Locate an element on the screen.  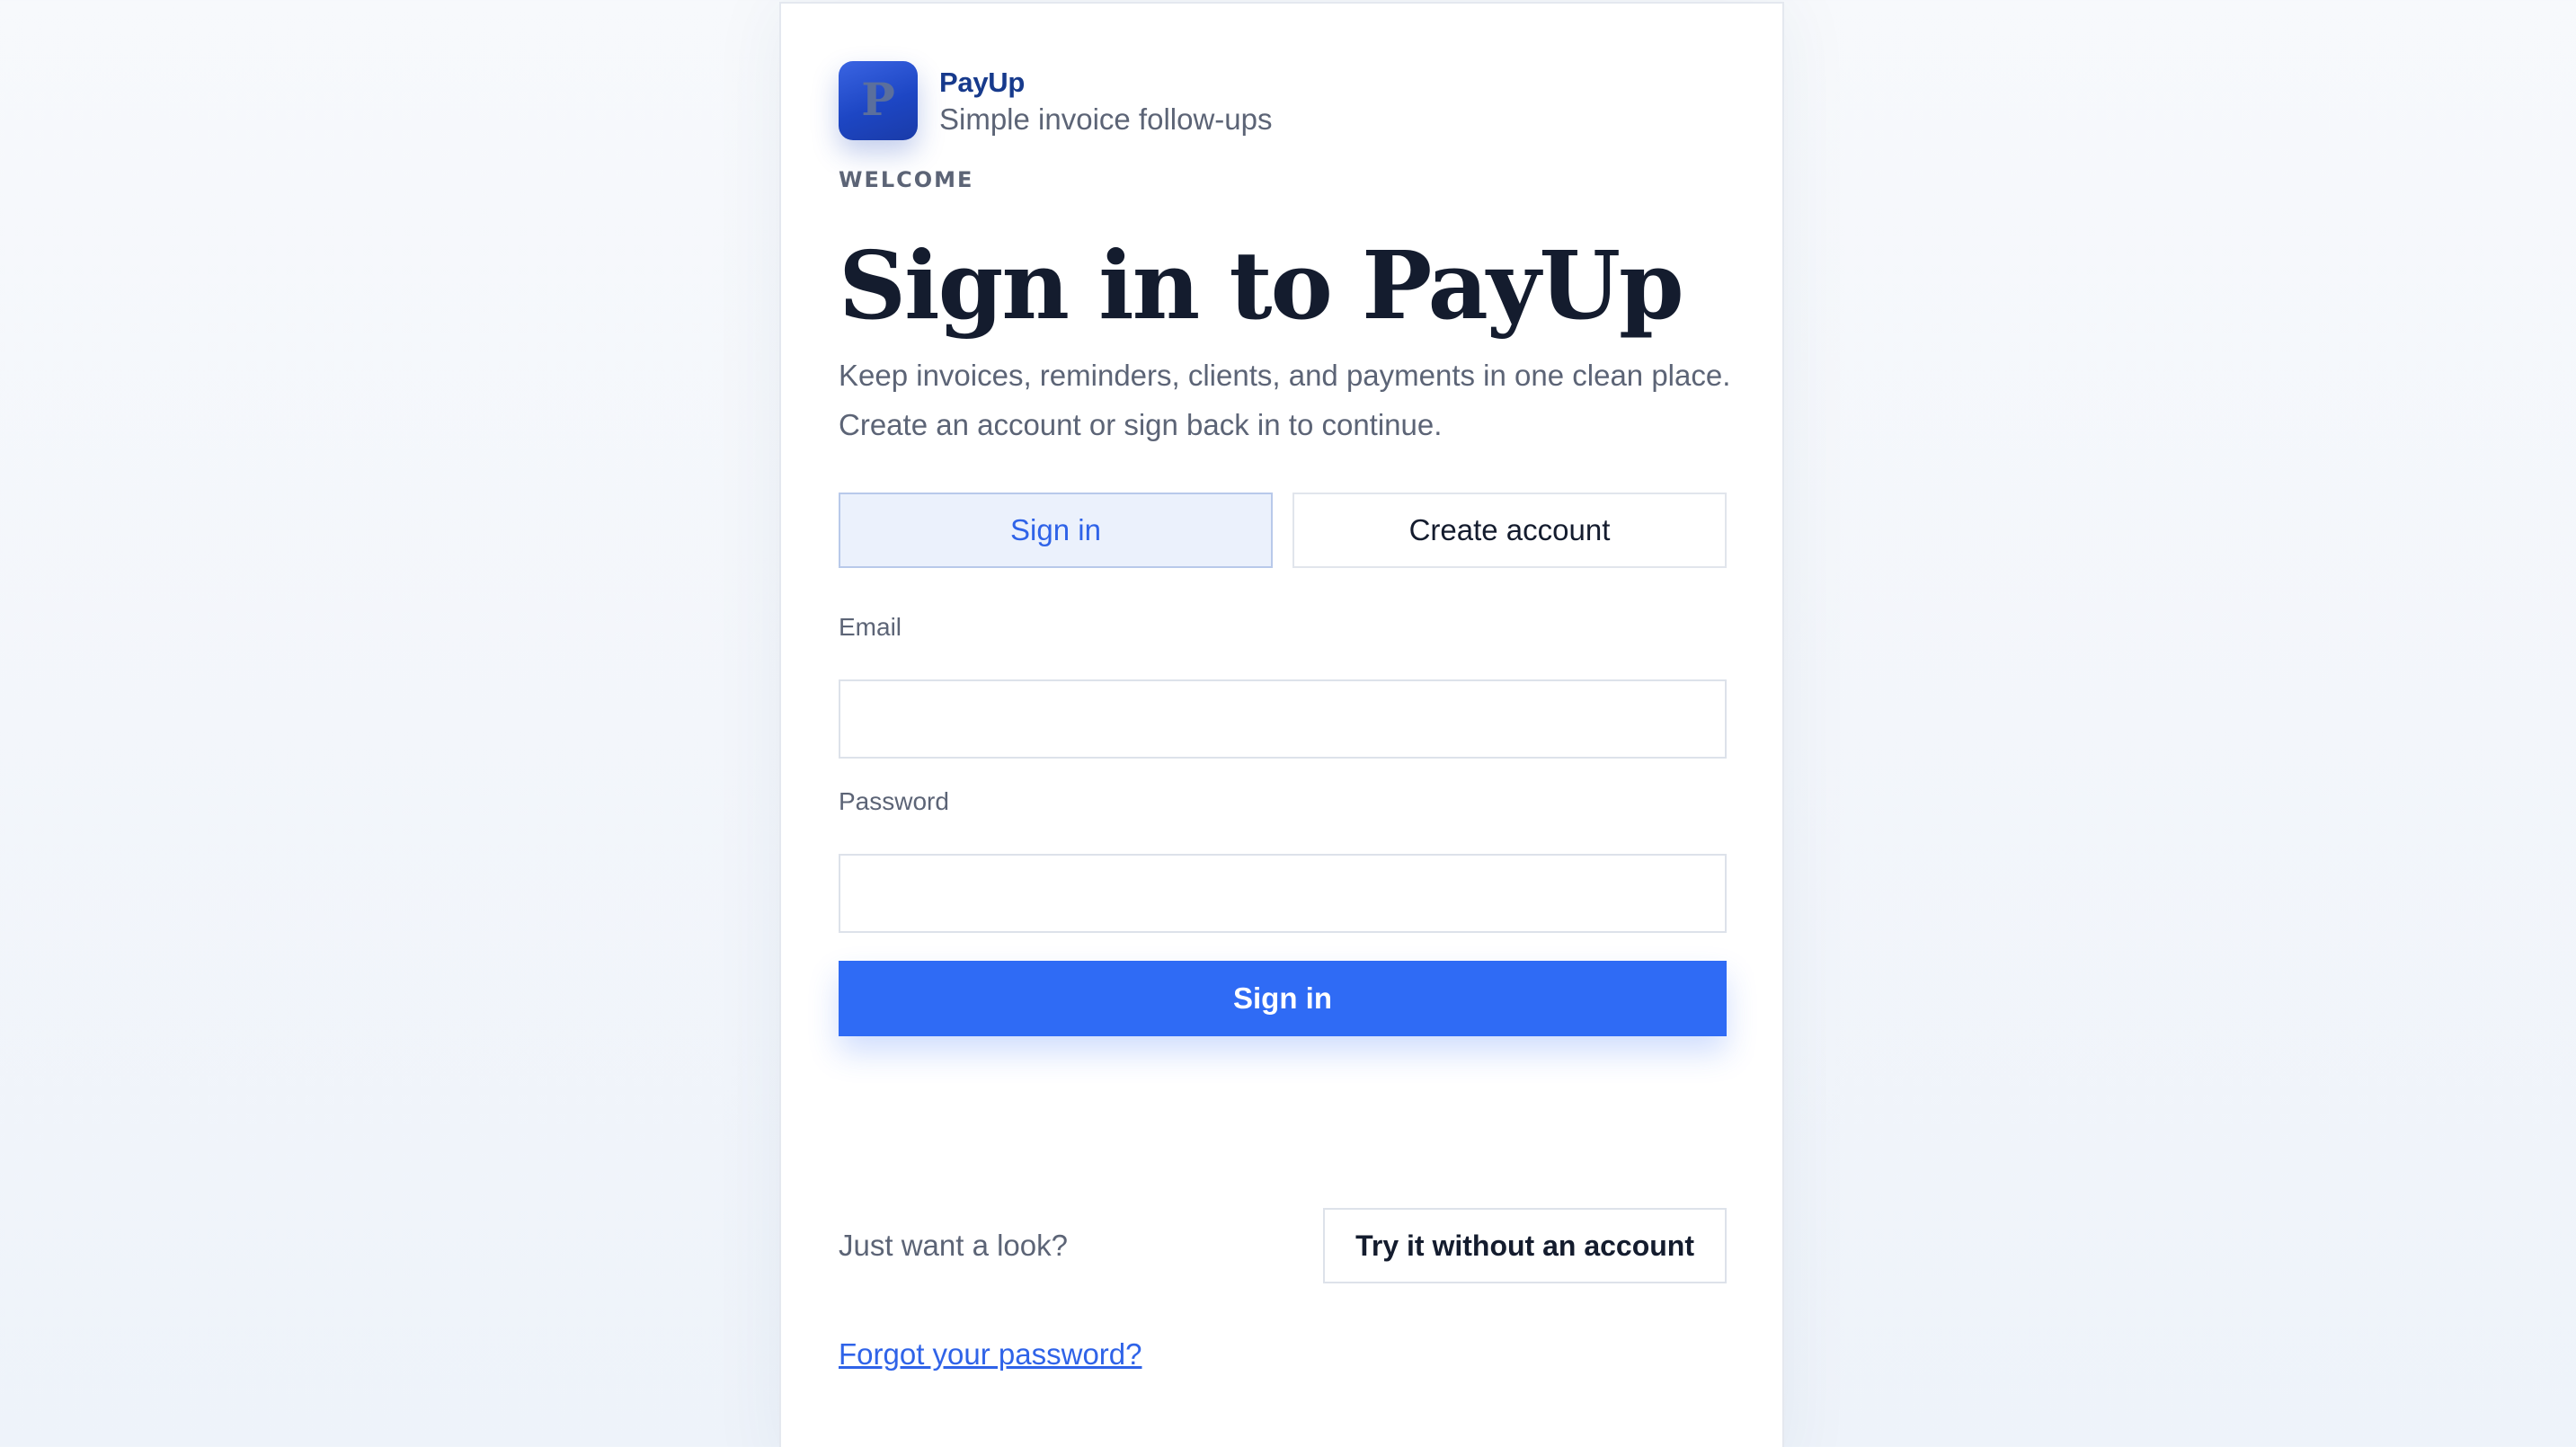
brand-tagline: Simple invoice follow-ups is located at coordinates (1106, 119).